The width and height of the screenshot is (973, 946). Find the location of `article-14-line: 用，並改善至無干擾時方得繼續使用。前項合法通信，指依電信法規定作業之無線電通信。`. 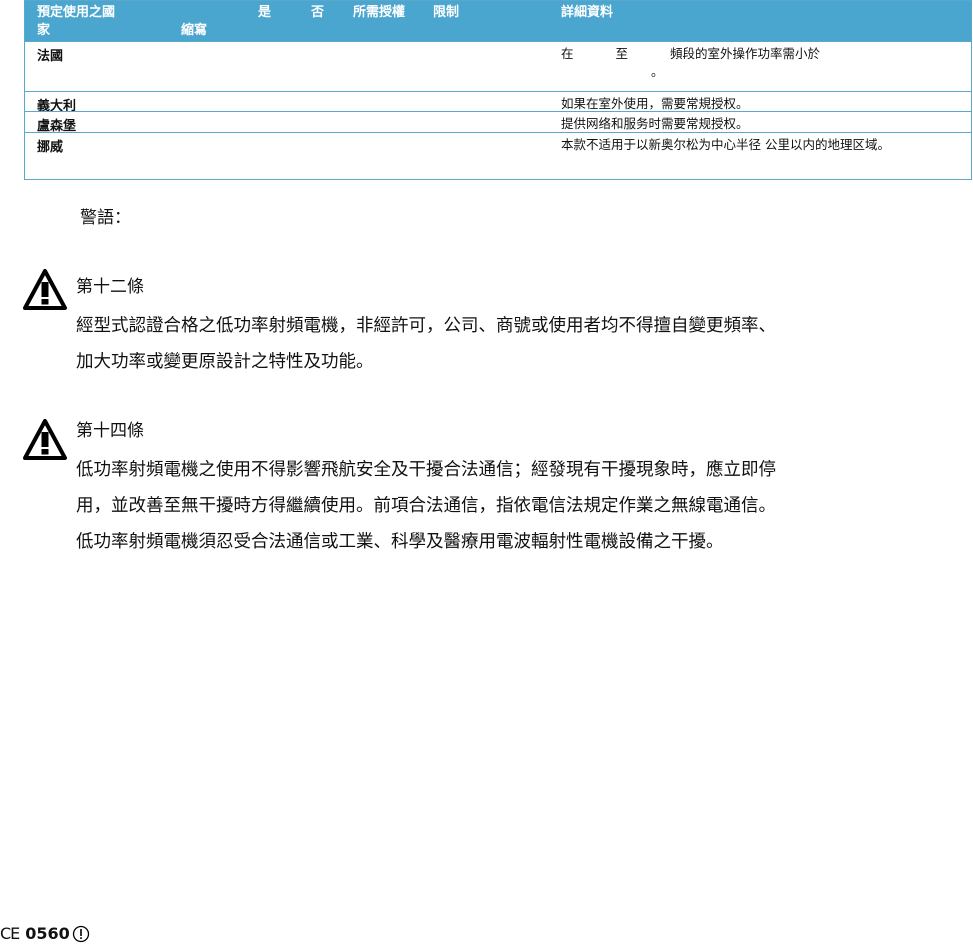

article-14-line: 用，並改善至無干擾時方得繼續使用。前項合法通信，指依電信法規定作業之無線電通信。 is located at coordinates (426, 506).